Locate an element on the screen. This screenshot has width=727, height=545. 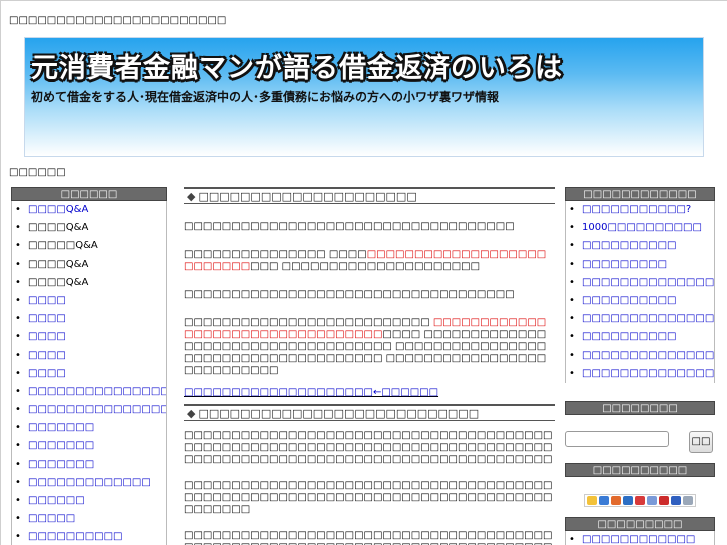
paragraph: □□□□□□□□□□□□□□□□□□□□←□□□□□□ is located at coordinates (369, 393).